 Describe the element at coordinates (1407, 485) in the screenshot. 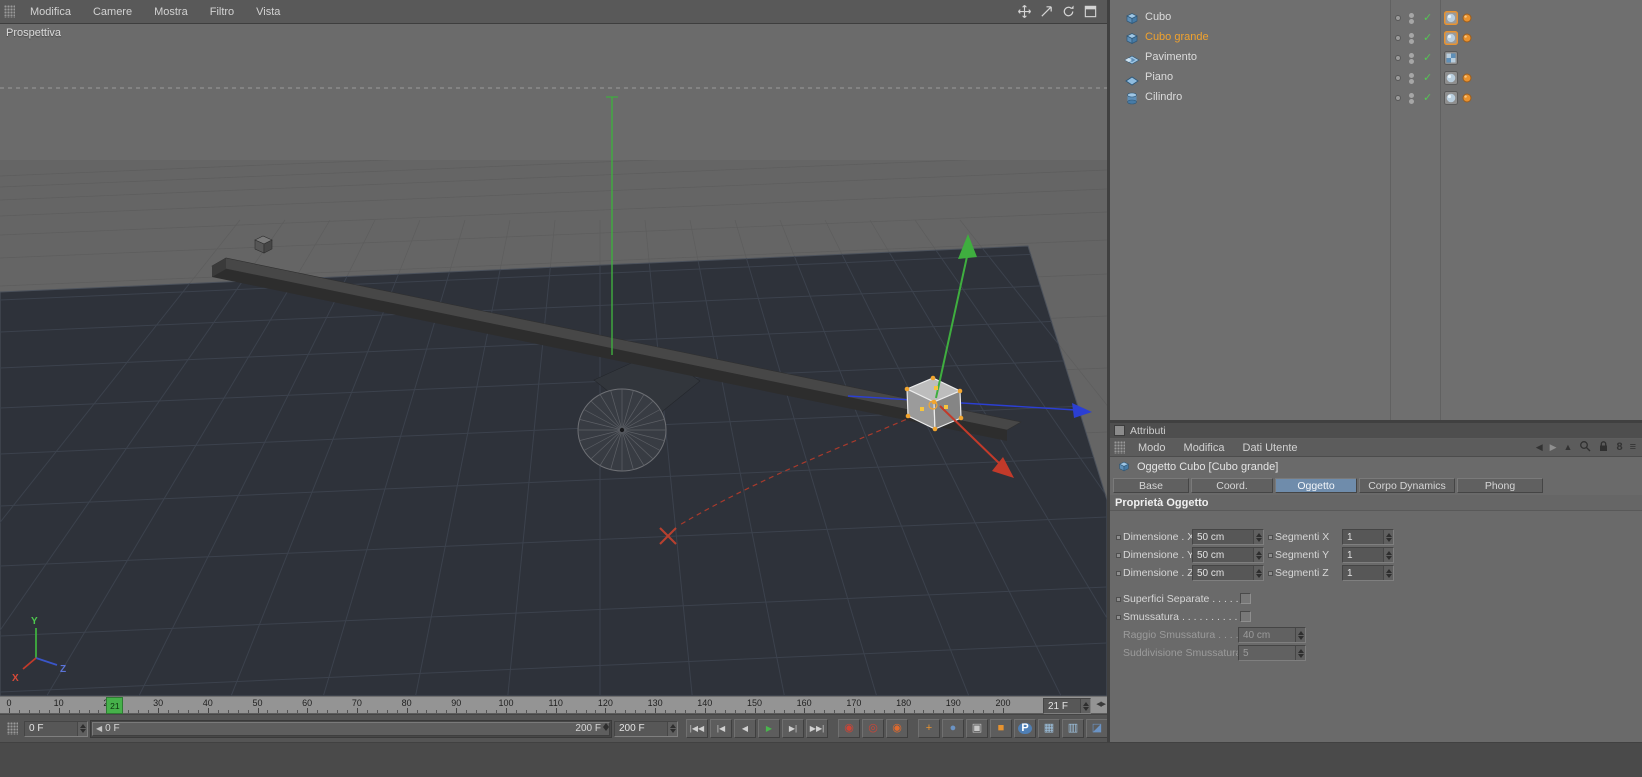

I see `tab-corpo-dynamics: Corpo Dynamics` at that location.